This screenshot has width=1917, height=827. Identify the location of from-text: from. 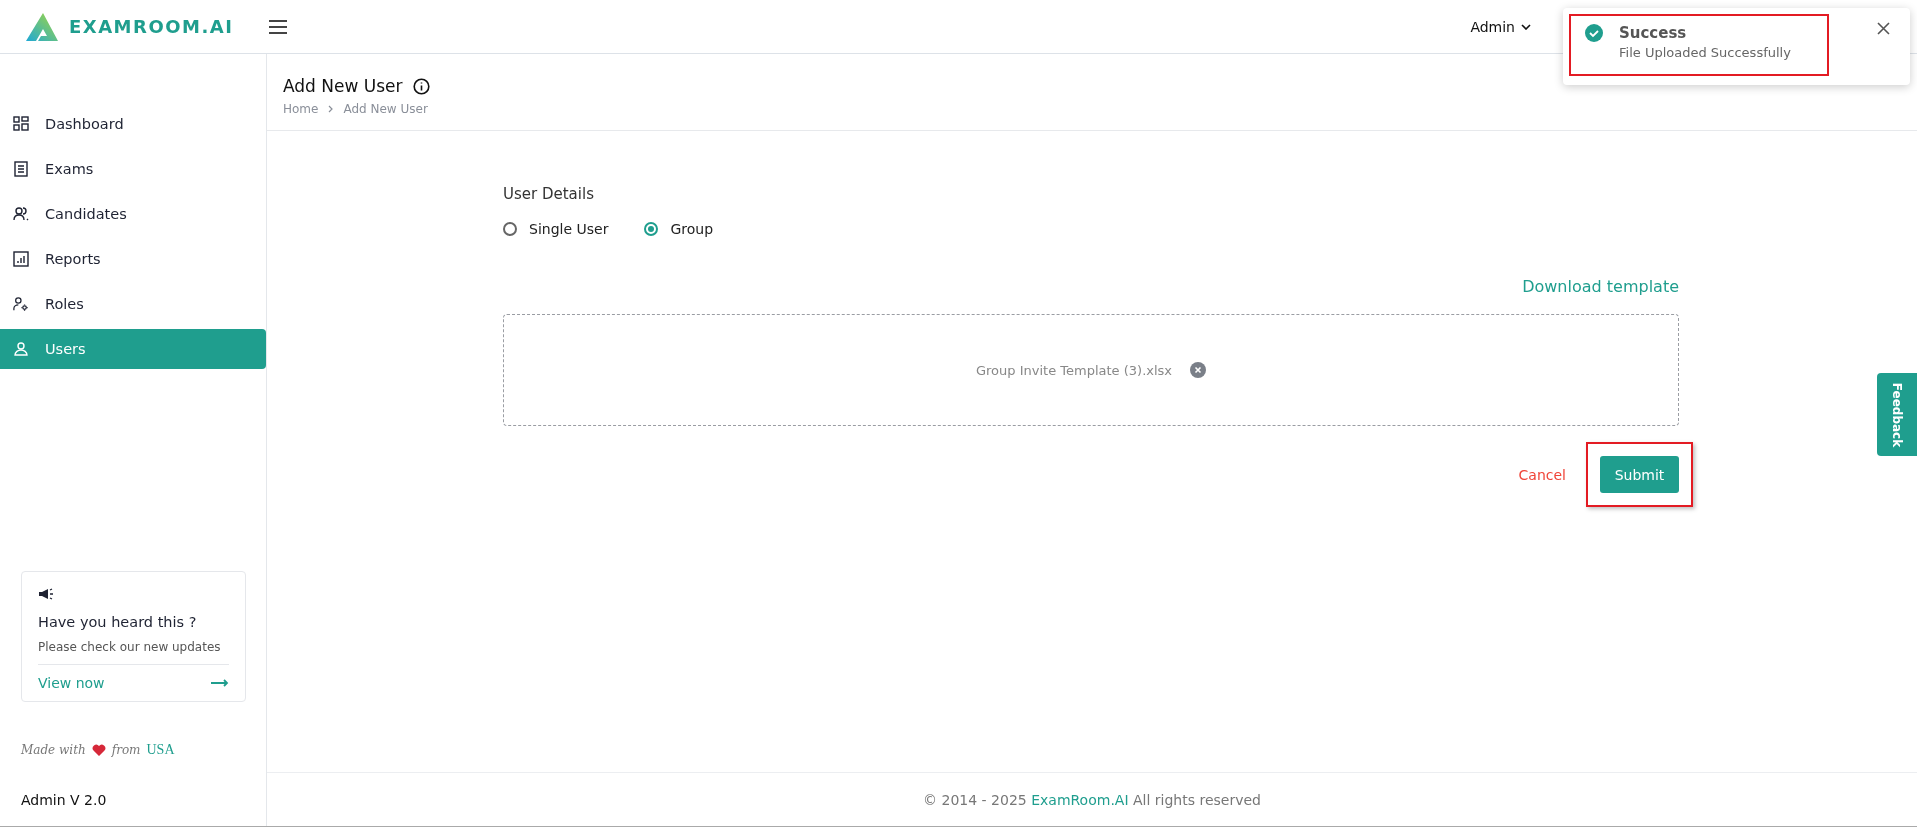
(126, 750).